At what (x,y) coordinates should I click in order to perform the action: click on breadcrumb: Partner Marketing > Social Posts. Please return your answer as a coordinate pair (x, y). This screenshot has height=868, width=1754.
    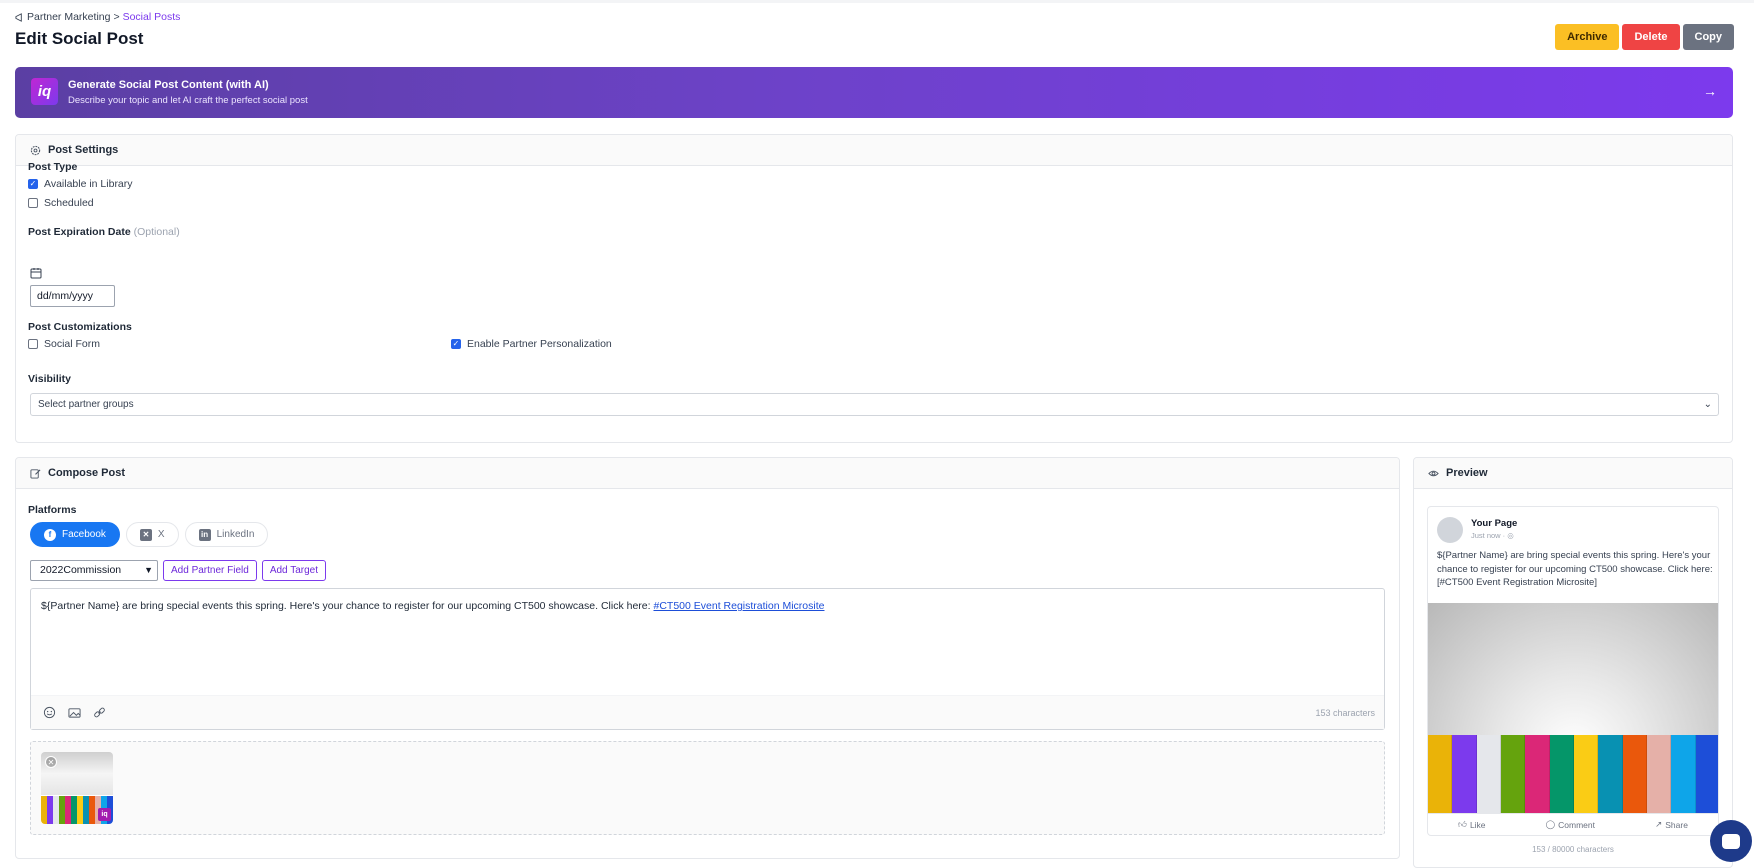
    Looking at the image, I should click on (97, 17).